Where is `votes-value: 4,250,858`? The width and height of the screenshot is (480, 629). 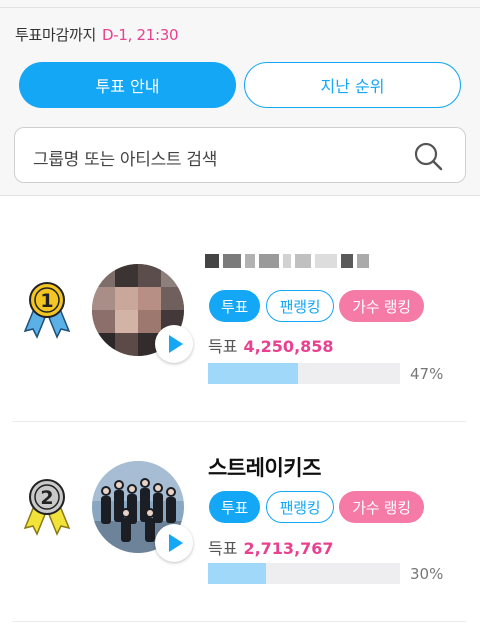 votes-value: 4,250,858 is located at coordinates (288, 346).